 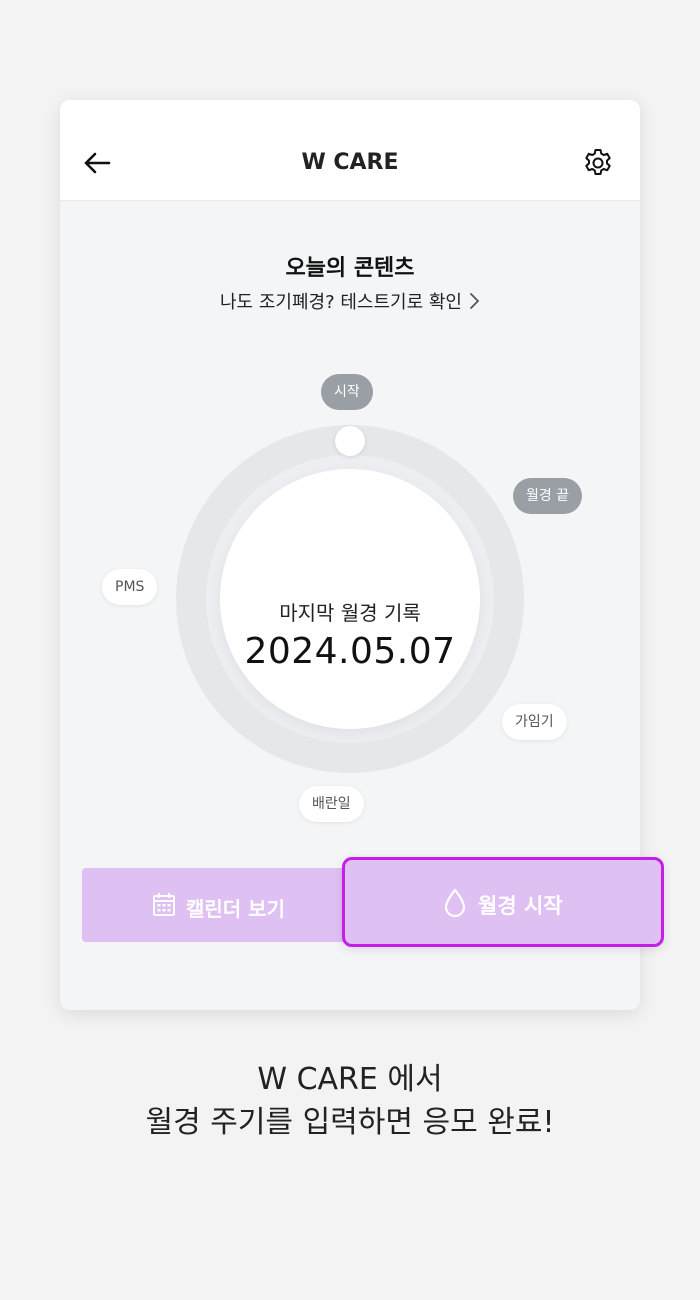 I want to click on settings-button, so click(x=598, y=163).